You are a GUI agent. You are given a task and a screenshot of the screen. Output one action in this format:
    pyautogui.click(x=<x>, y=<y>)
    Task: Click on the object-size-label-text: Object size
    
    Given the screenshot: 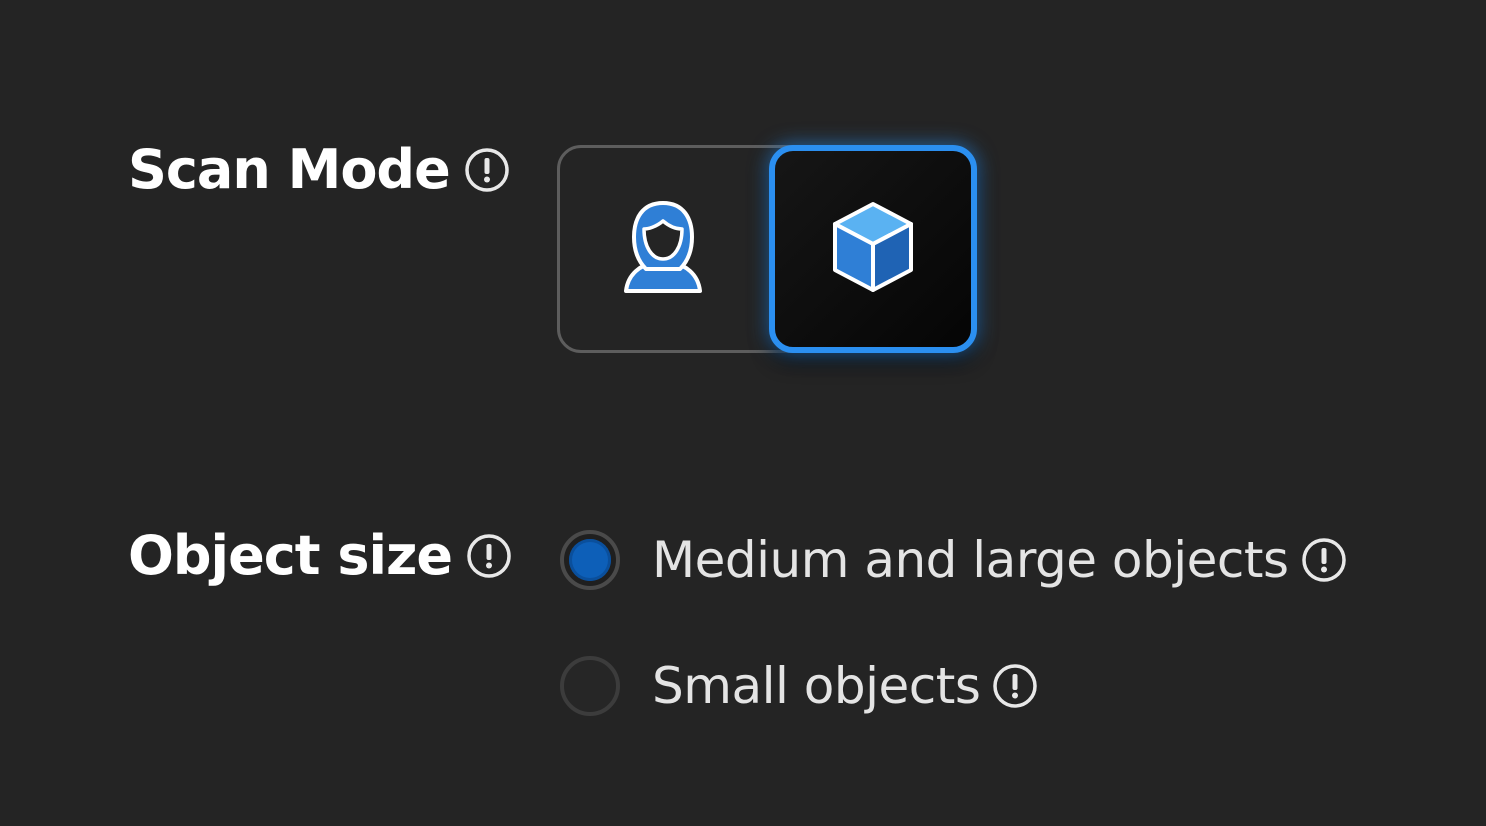 What is the action you would take?
    pyautogui.click(x=290, y=555)
    